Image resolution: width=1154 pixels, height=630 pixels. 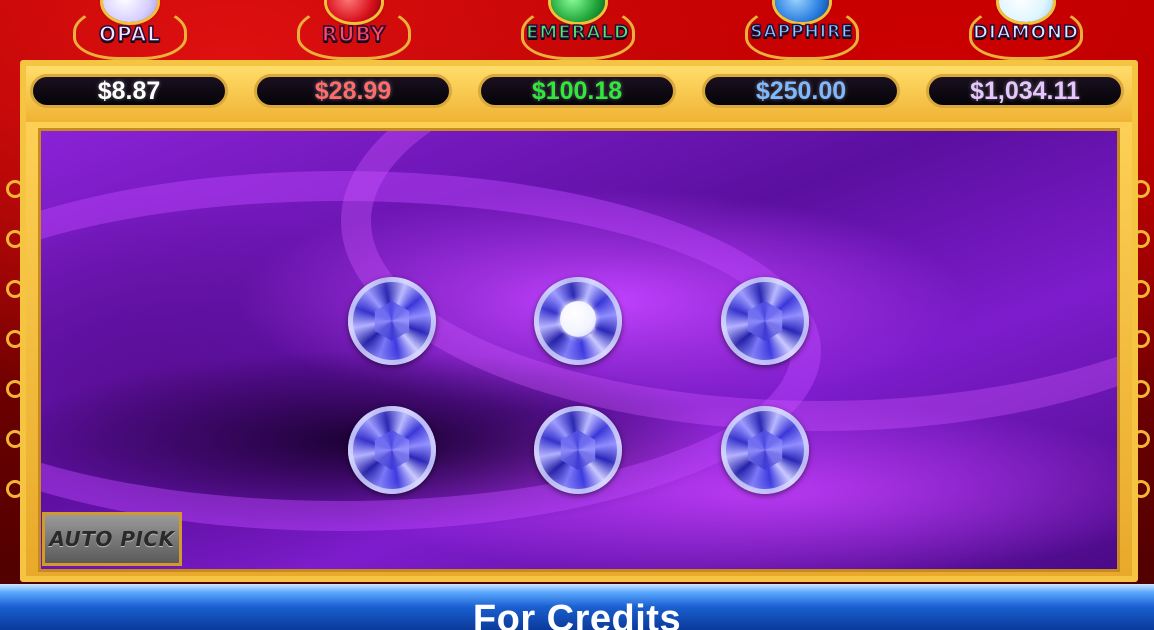 I want to click on pick-gem-selected, so click(x=578, y=321).